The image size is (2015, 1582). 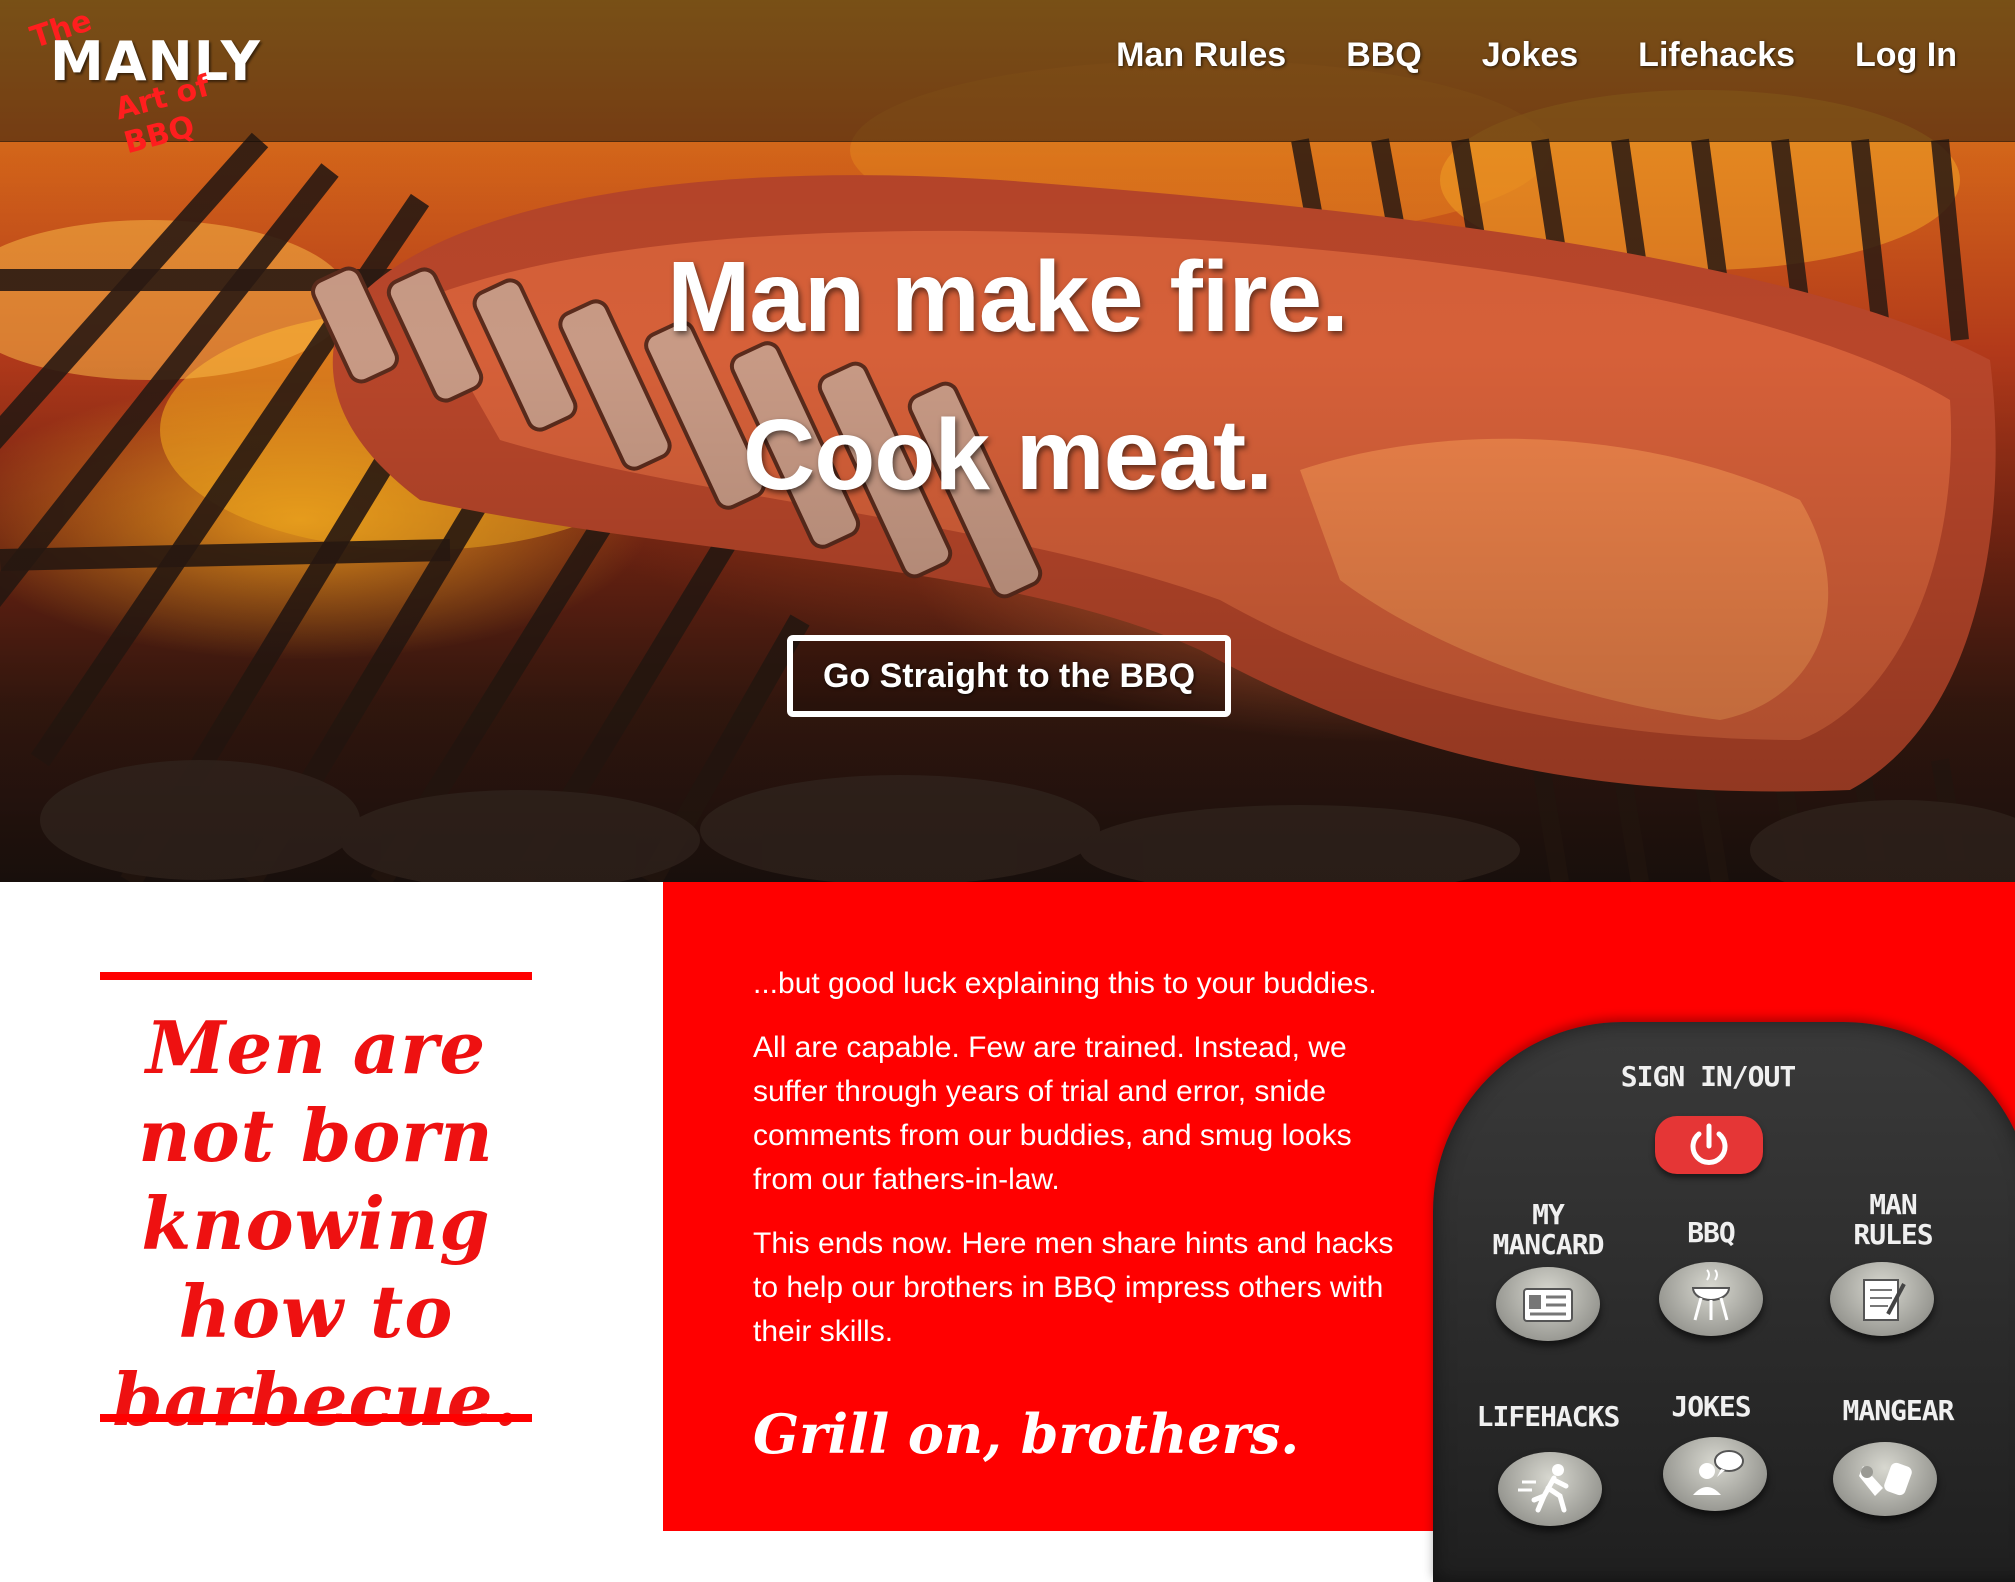 I want to click on notepad-icon, so click(x=1884, y=1300).